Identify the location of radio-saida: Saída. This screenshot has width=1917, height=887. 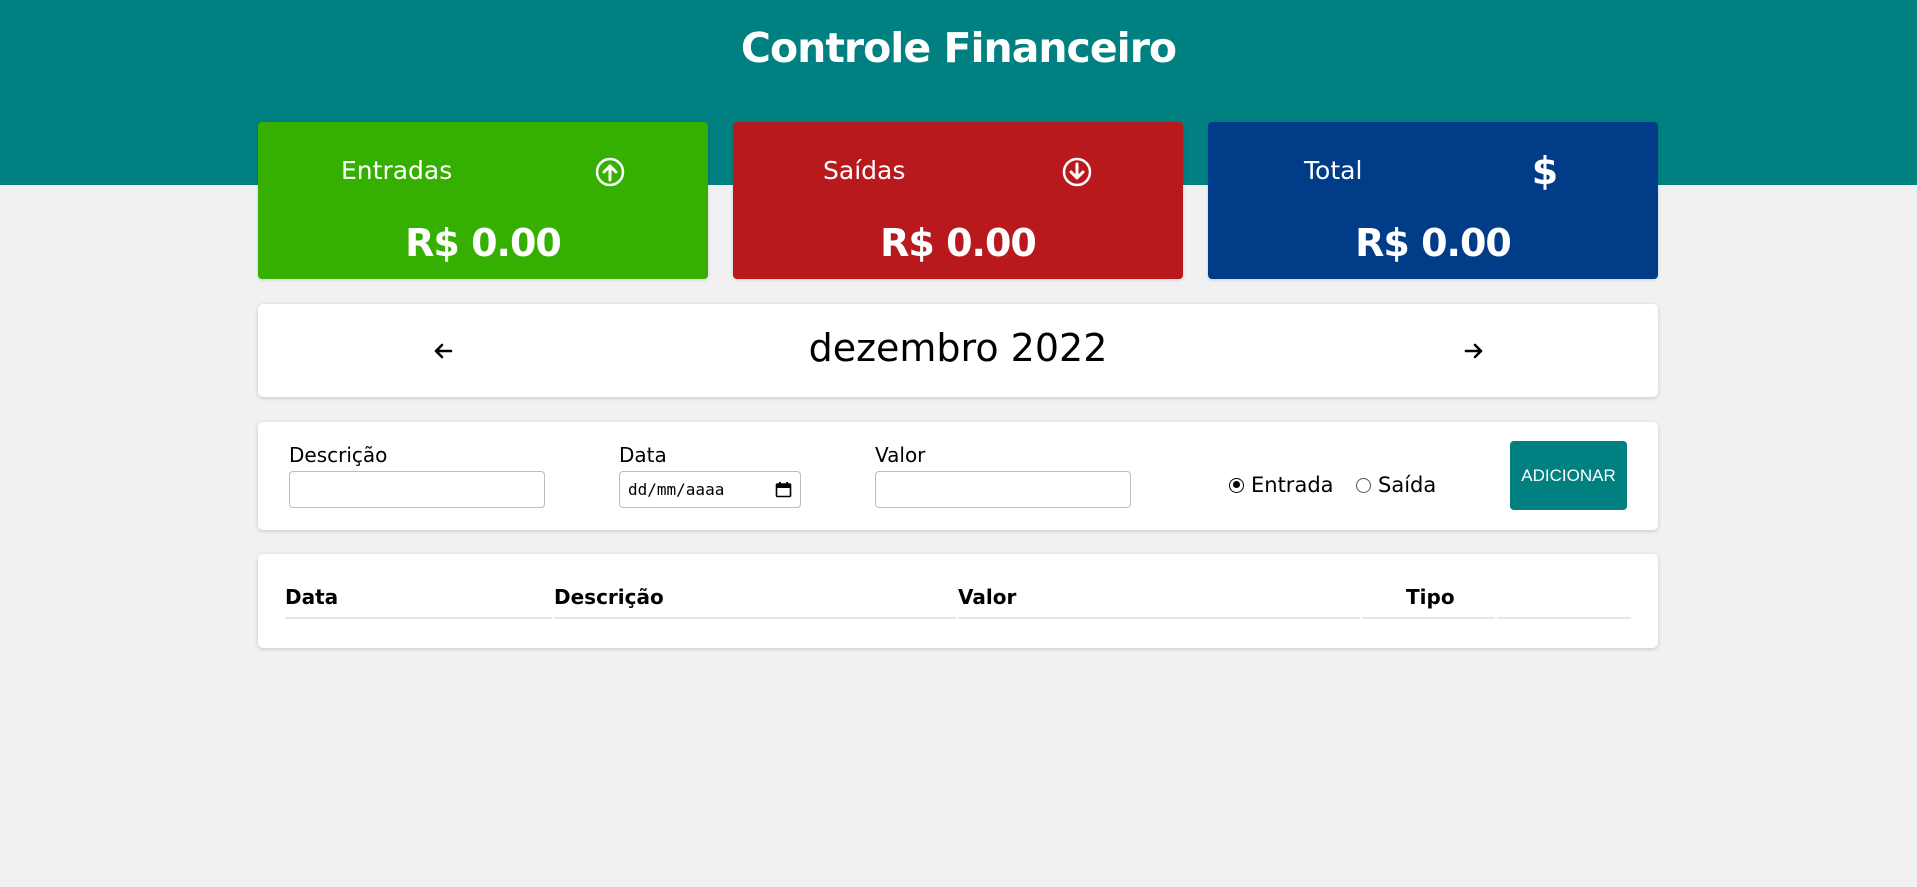
(1396, 485).